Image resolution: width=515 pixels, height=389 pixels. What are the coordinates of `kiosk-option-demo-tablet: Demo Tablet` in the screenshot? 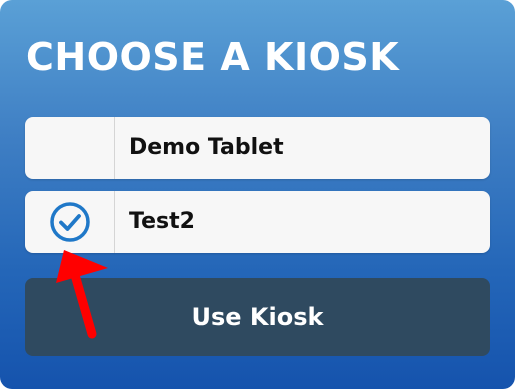 It's located at (257, 148).